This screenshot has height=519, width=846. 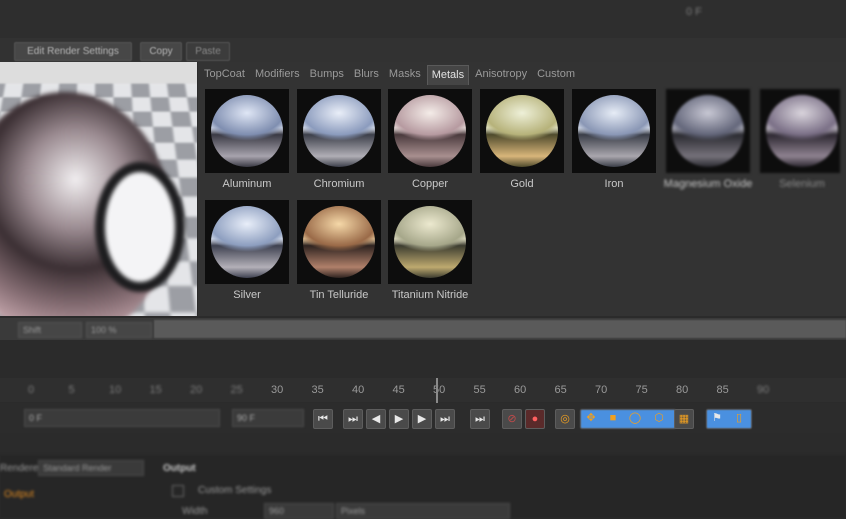 What do you see at coordinates (358, 390) in the screenshot?
I see `ruler-tick: 40` at bounding box center [358, 390].